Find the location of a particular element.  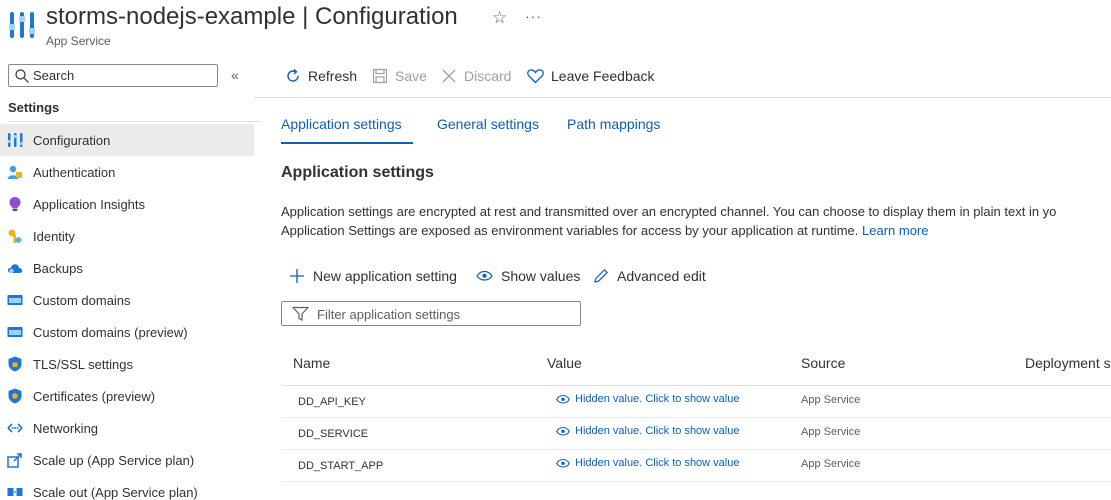

certificates-icon is located at coordinates (15, 396).